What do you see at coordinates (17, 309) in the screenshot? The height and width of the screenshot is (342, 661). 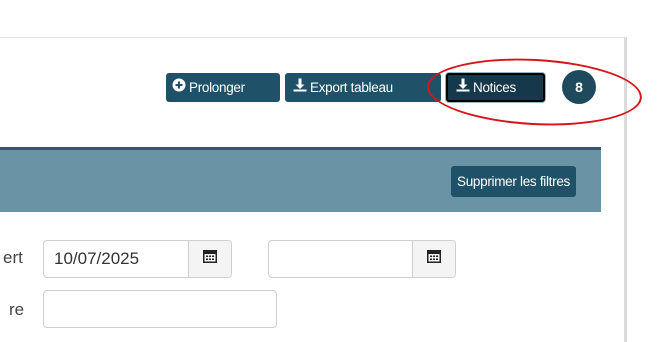 I see `text-field-label: re` at bounding box center [17, 309].